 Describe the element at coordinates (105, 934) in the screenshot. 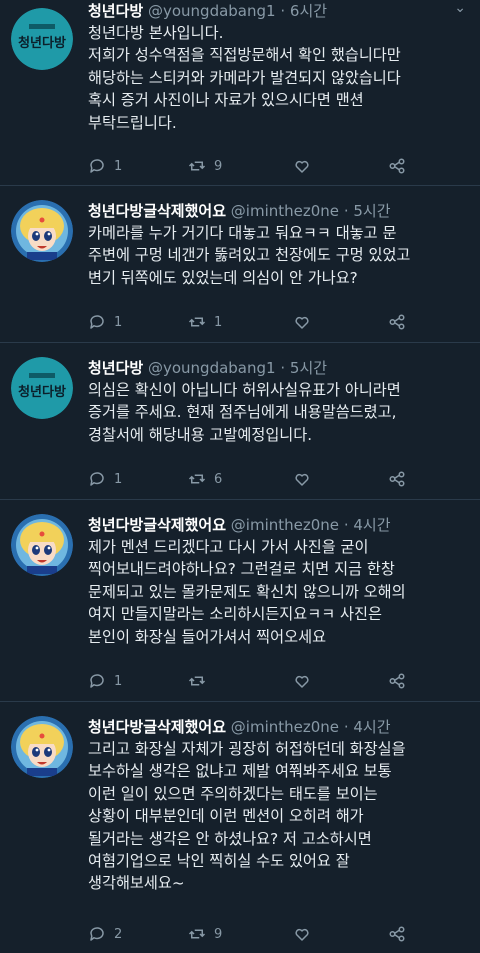

I see `reply-button: 2` at that location.